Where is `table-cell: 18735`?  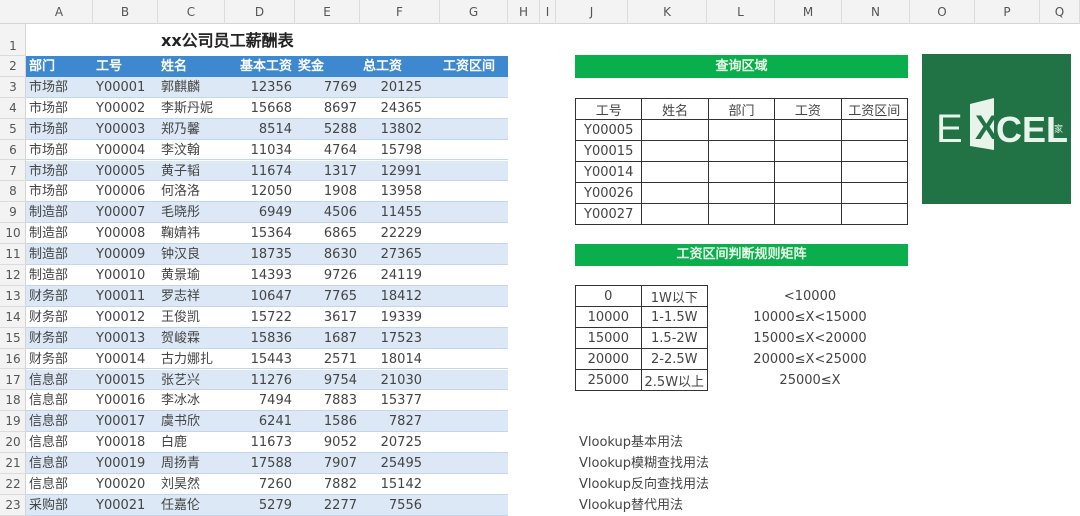
table-cell: 18735 is located at coordinates (260, 254).